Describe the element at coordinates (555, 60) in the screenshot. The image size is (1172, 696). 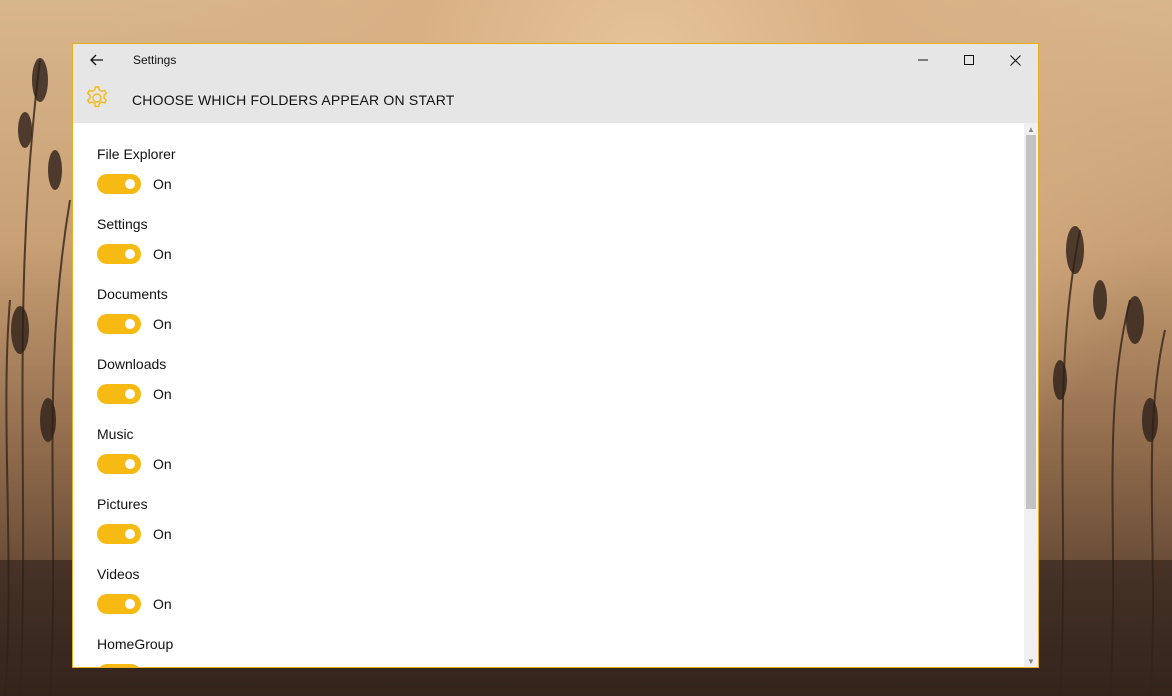
I see `title-bar: Settings` at that location.